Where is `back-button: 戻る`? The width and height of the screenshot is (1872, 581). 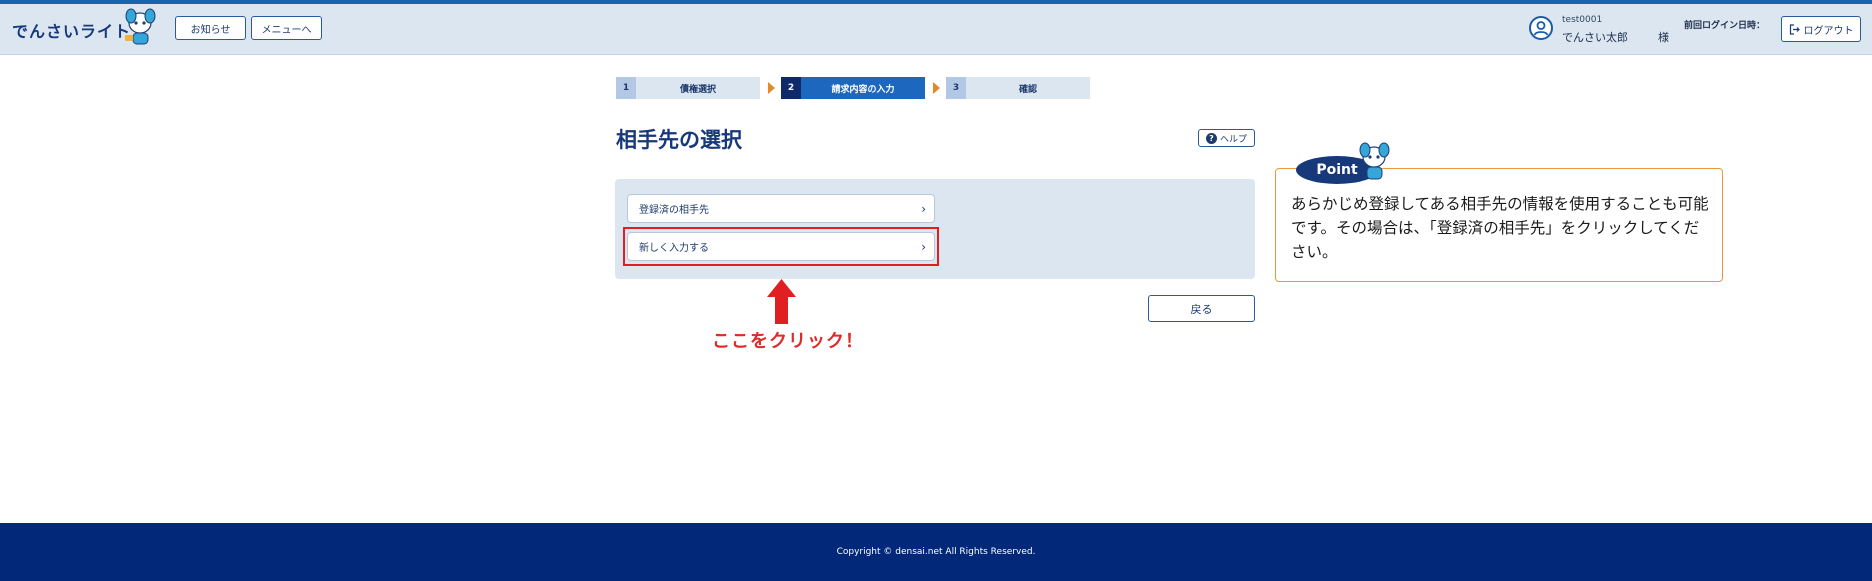 back-button: 戻る is located at coordinates (1201, 308).